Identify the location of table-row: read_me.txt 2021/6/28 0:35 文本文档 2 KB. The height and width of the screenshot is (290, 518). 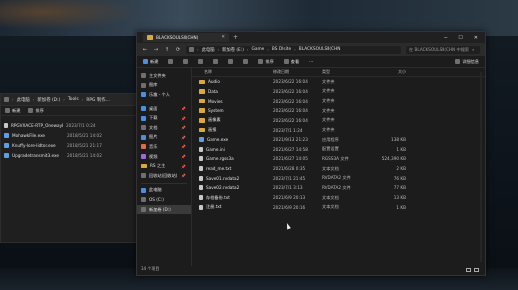
(338, 169).